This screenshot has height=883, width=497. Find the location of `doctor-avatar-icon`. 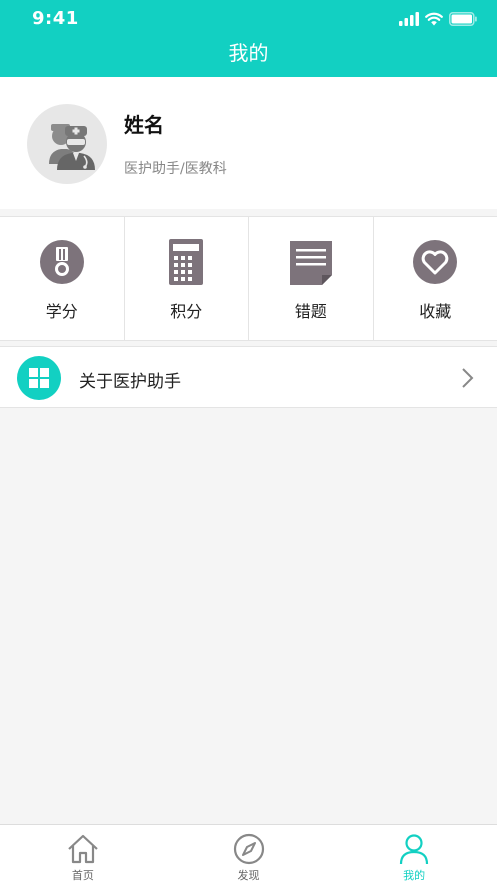

doctor-avatar-icon is located at coordinates (72, 147).